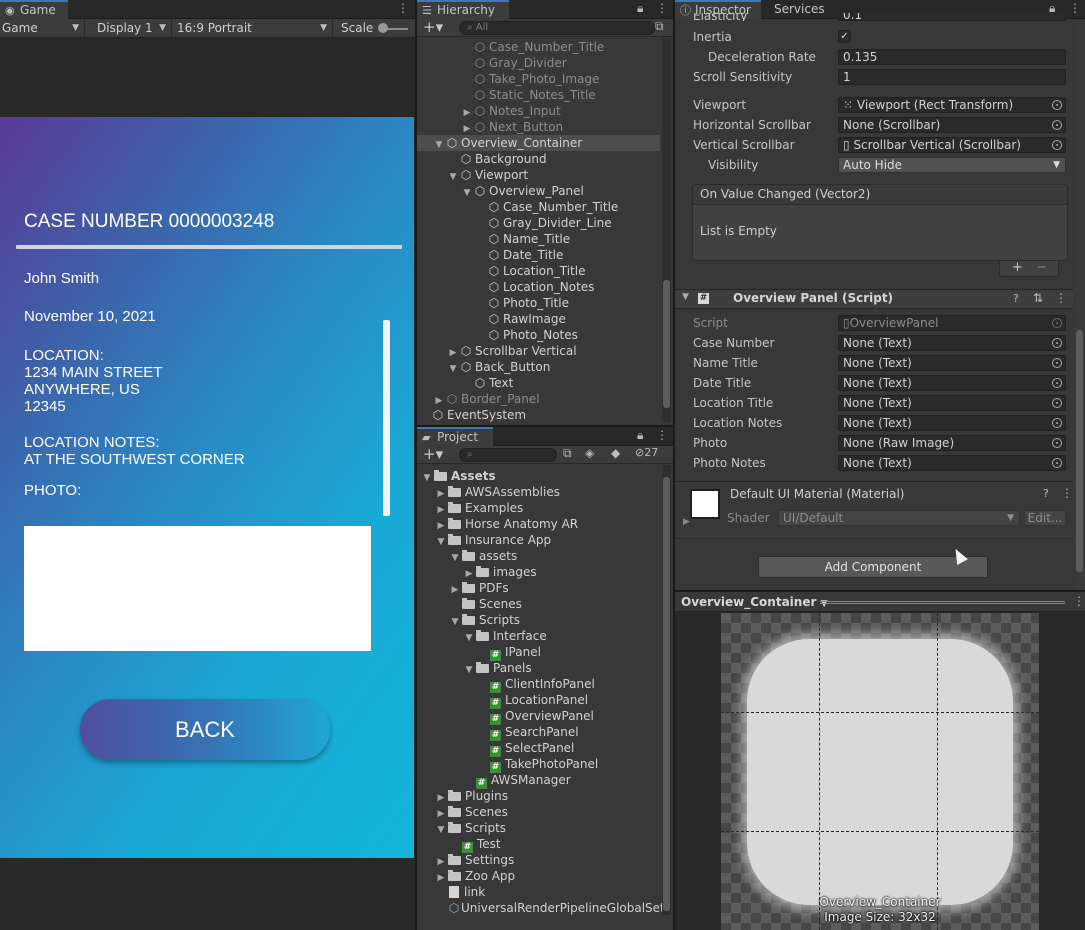 The width and height of the screenshot is (1085, 930). Describe the element at coordinates (538, 684) in the screenshot. I see `project-item: # ClientInfoPanel` at that location.